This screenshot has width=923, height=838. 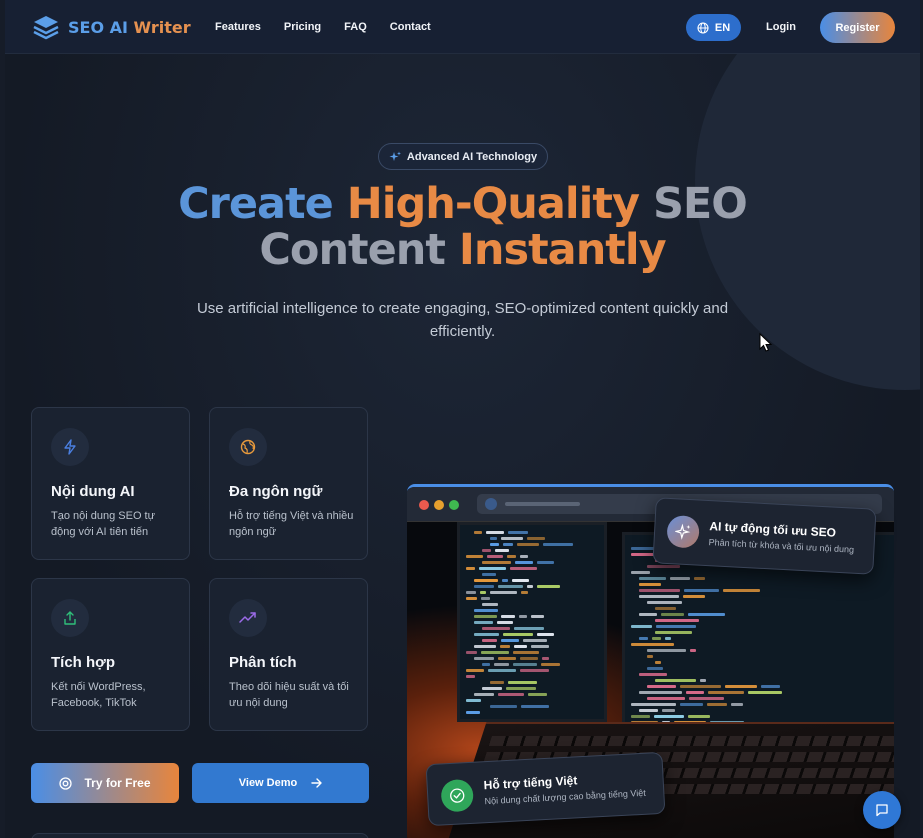 What do you see at coordinates (493, 204) in the screenshot?
I see `headline-word-quality: High-Quality` at bounding box center [493, 204].